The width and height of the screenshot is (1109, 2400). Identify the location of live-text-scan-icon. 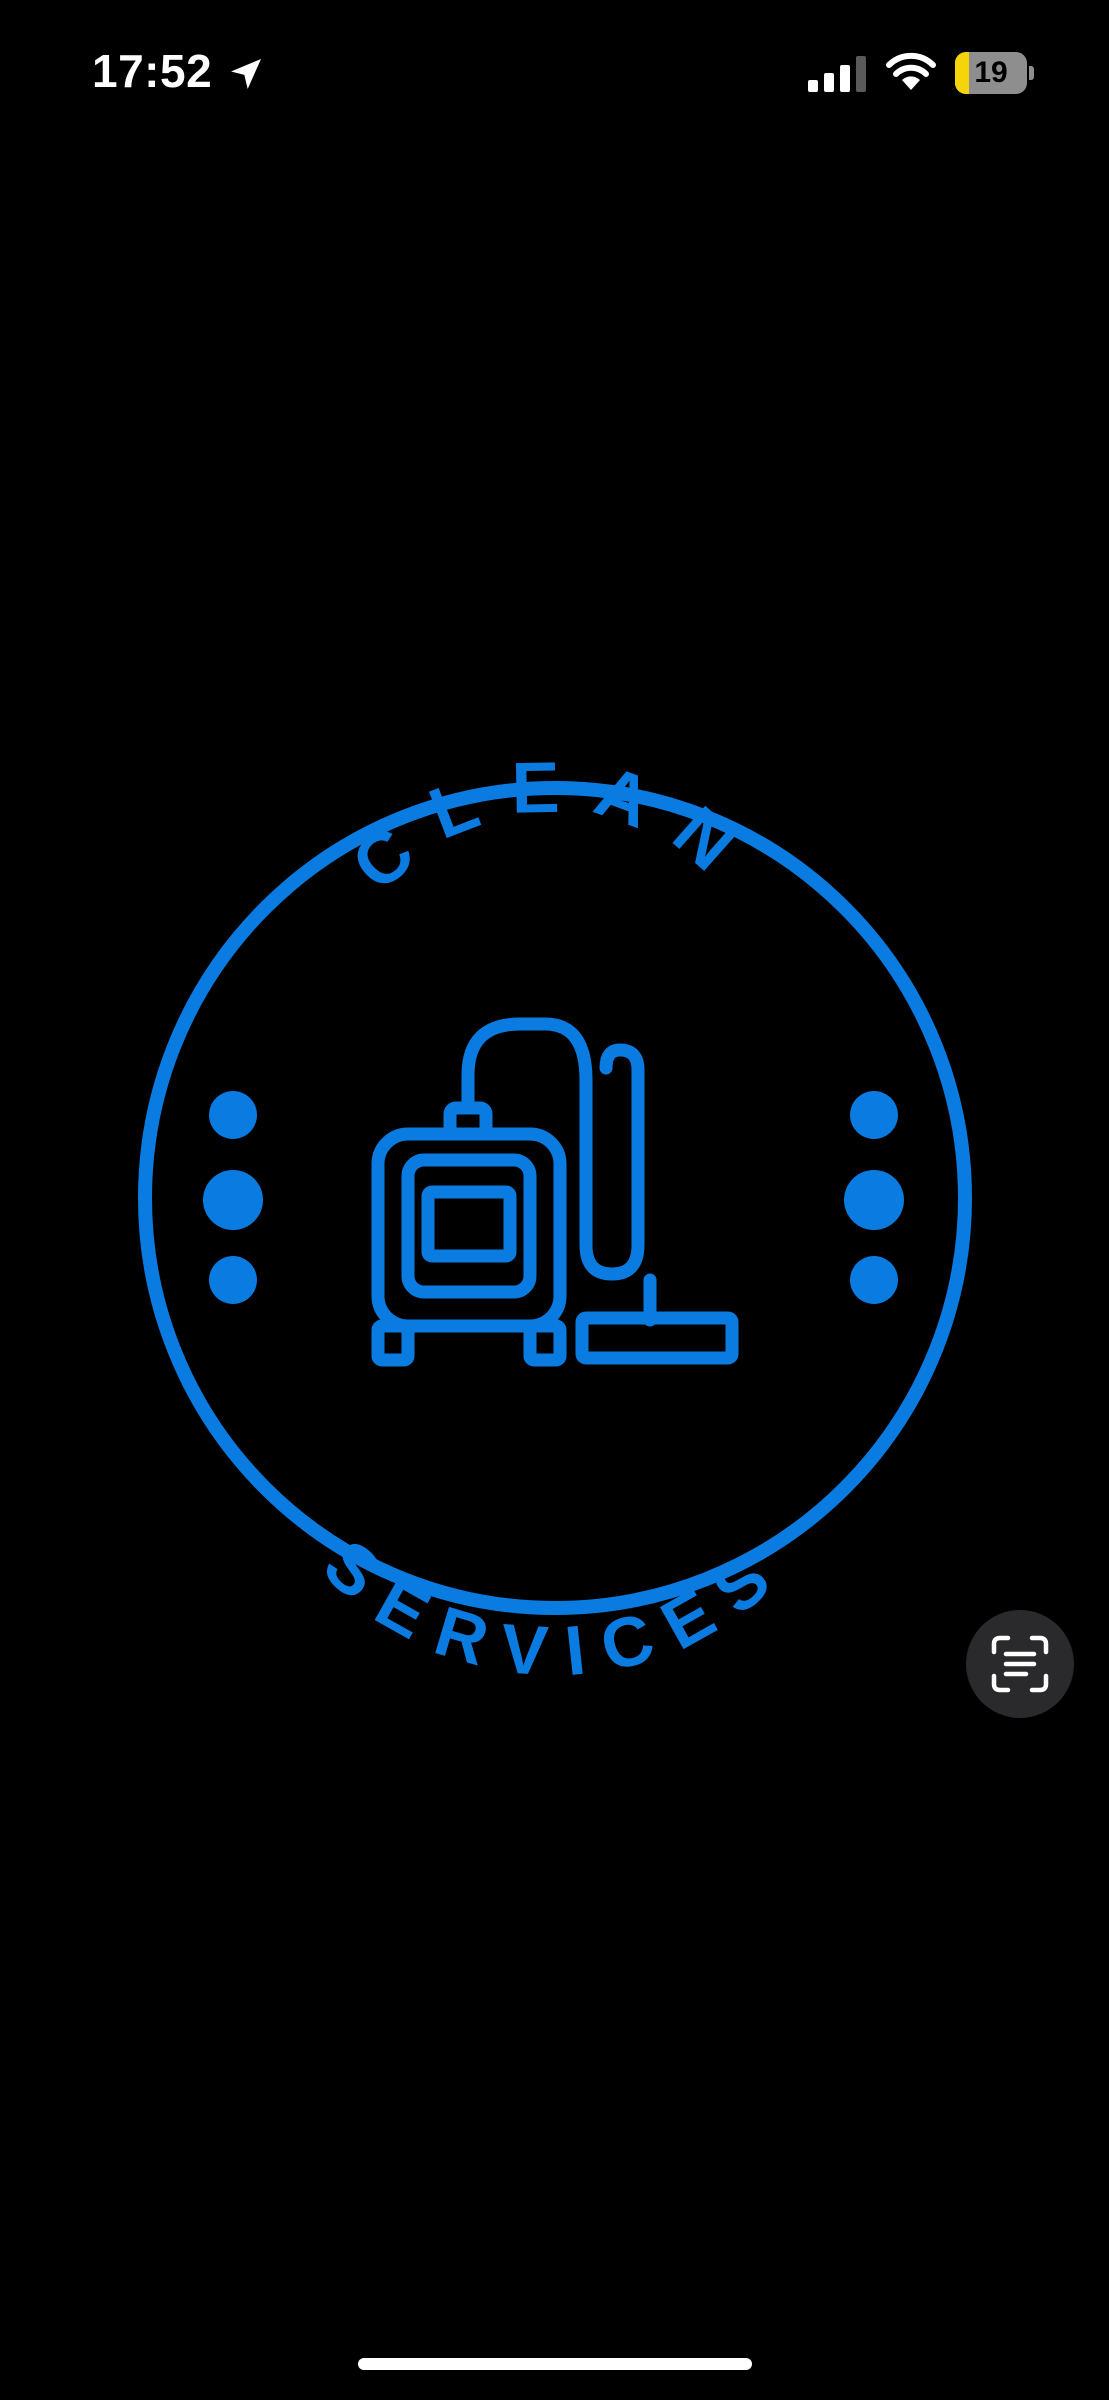
(1020, 1664).